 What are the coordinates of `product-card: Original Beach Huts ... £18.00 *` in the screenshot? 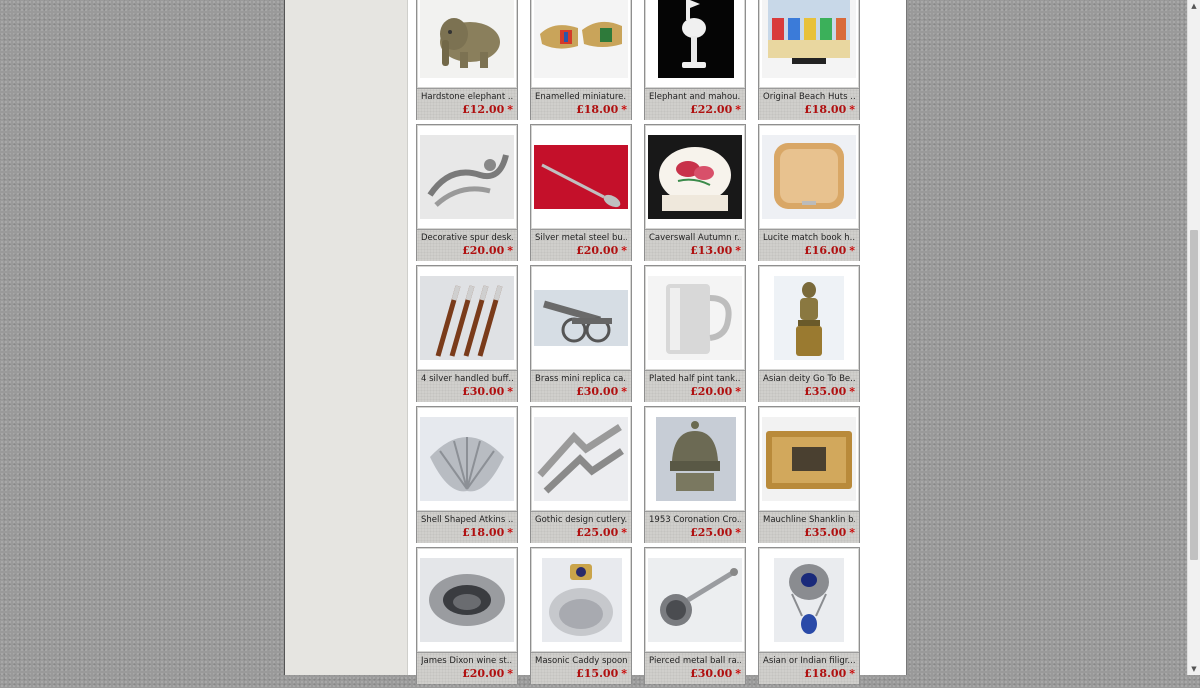 It's located at (809, 60).